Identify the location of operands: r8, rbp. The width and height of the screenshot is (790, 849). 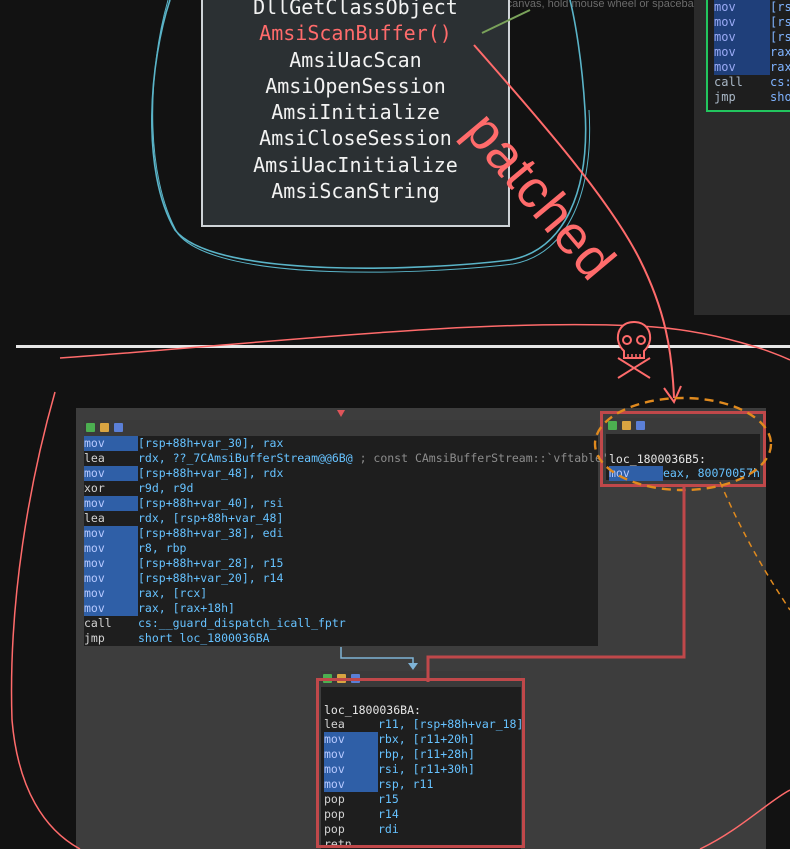
(162, 548).